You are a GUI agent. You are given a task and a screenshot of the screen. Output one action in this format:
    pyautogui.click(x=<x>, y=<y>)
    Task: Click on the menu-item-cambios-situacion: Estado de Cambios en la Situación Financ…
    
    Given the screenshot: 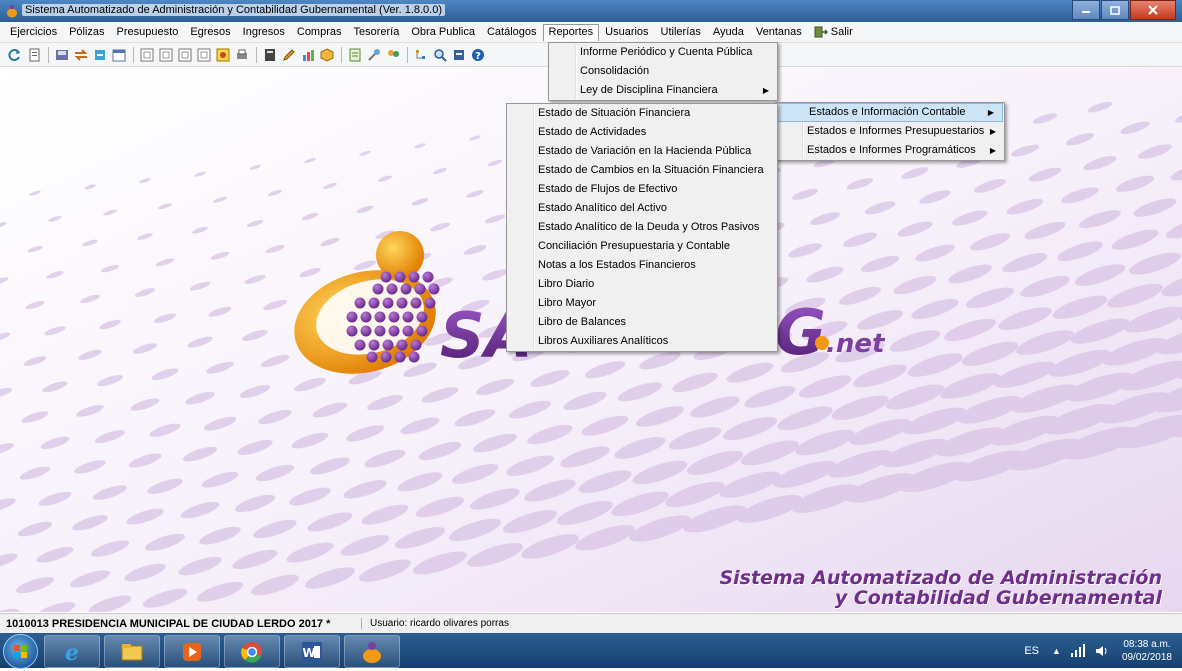 What is the action you would take?
    pyautogui.click(x=642, y=170)
    